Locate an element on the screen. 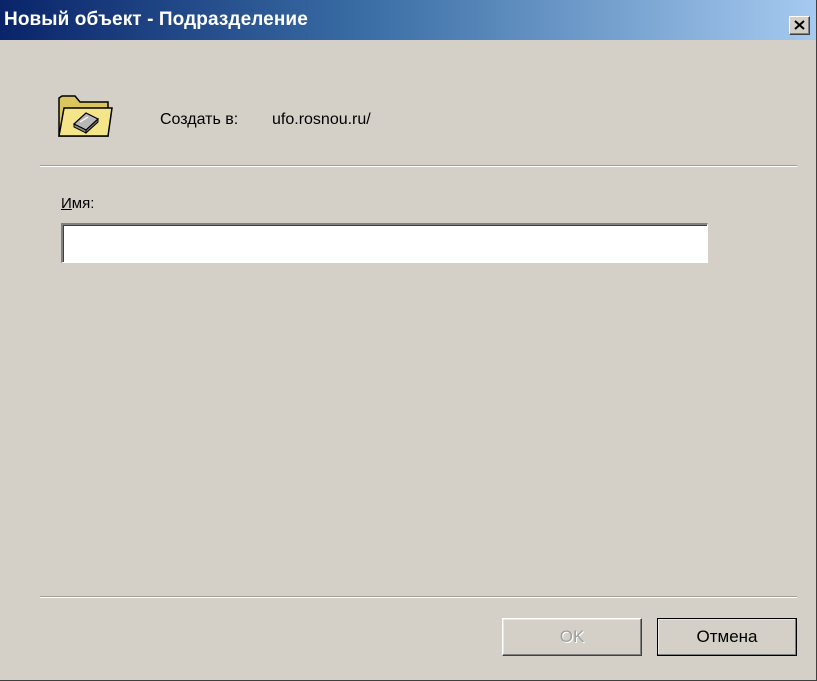 The width and height of the screenshot is (817, 681). name-label-accelerator: И is located at coordinates (66, 203).